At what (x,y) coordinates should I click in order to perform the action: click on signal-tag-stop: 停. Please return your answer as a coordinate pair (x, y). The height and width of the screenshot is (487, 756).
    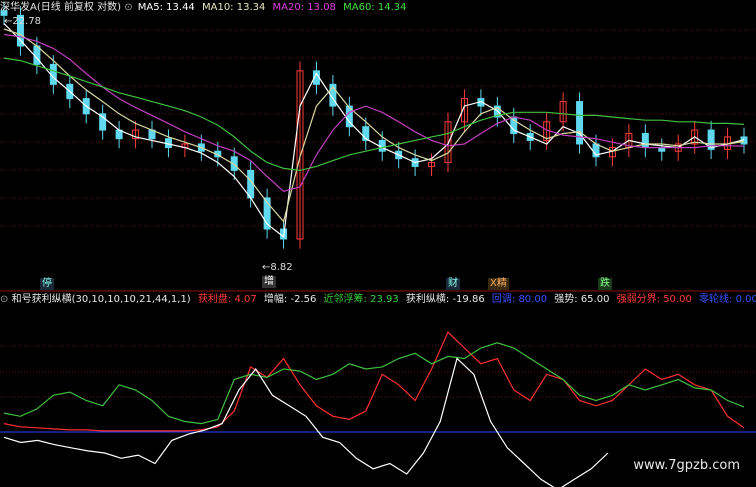
    Looking at the image, I should click on (47, 284).